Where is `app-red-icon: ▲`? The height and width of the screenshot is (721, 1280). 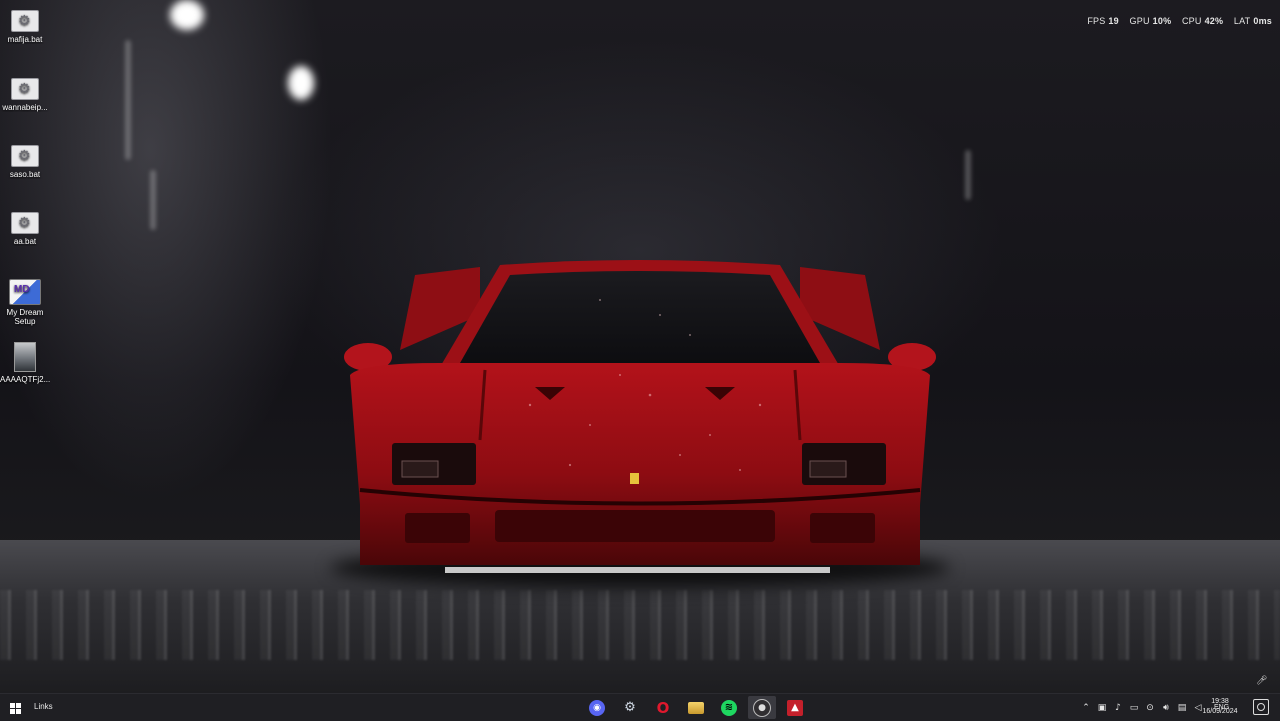 app-red-icon: ▲ is located at coordinates (795, 707).